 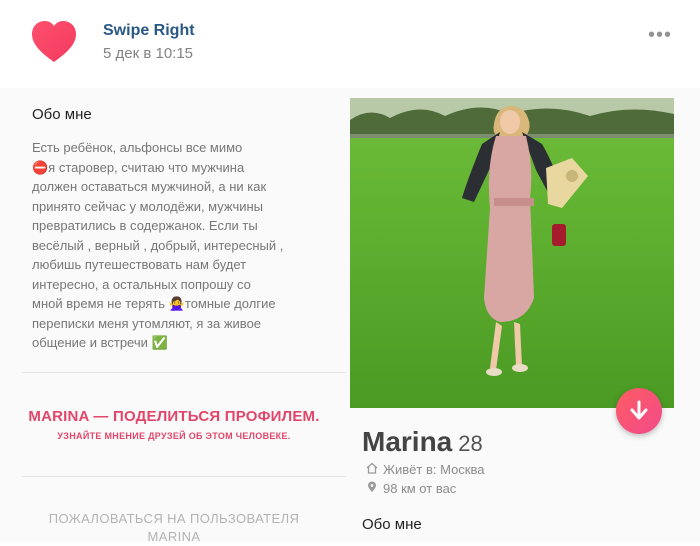 I want to click on heart-logo-icon, so click(x=54, y=42).